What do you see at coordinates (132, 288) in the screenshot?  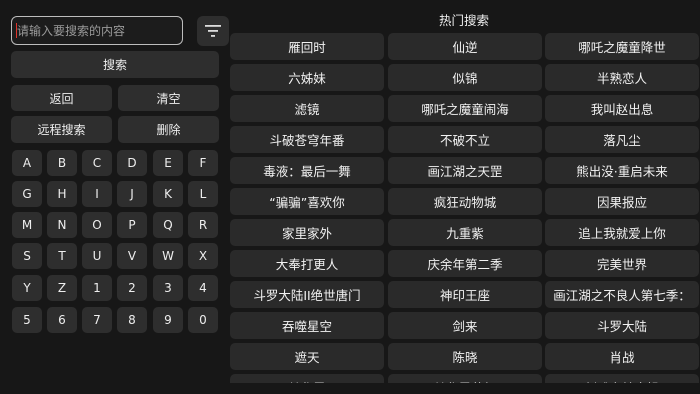 I see `key-2: 2` at bounding box center [132, 288].